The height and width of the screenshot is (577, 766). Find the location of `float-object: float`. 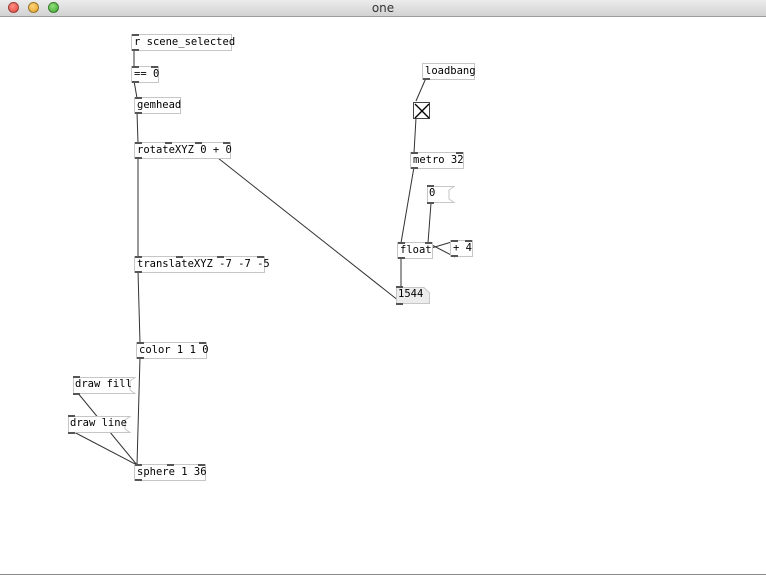

float-object: float is located at coordinates (415, 250).